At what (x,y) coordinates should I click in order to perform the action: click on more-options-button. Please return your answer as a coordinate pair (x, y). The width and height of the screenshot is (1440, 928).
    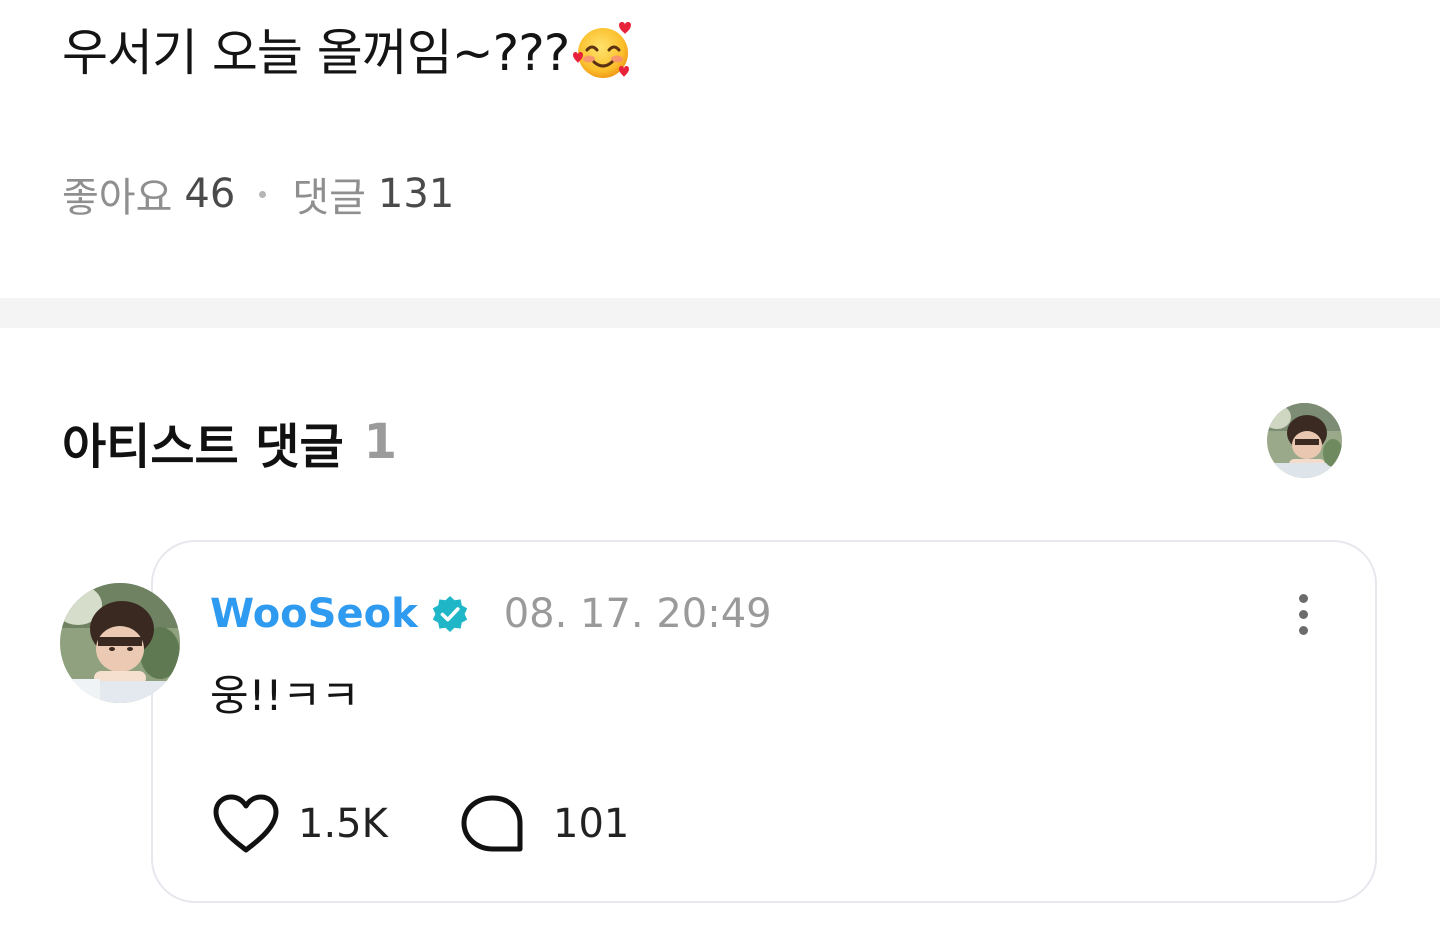
    Looking at the image, I should click on (1303, 614).